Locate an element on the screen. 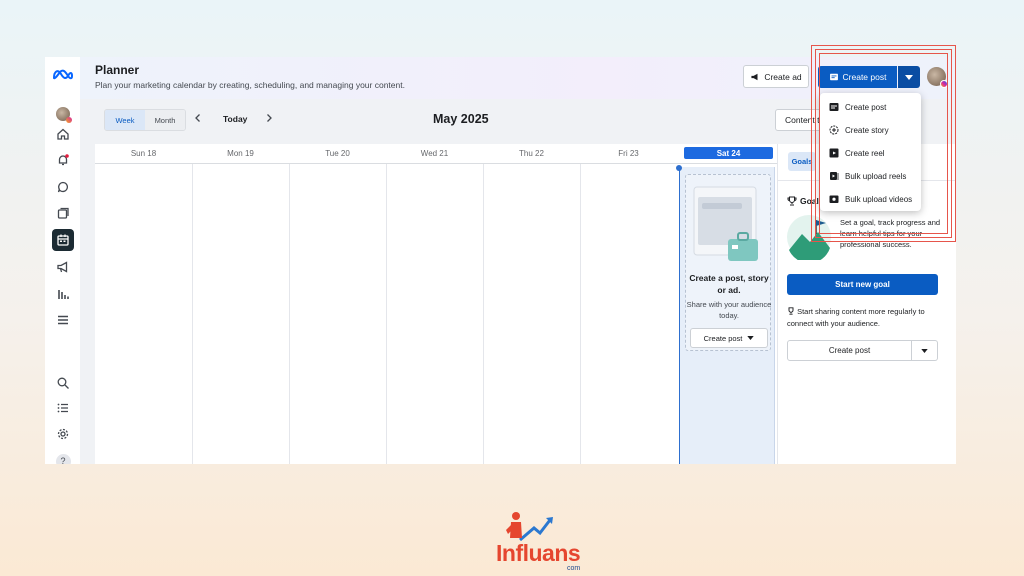  menu-item-create-post: Create post is located at coordinates (870, 107).